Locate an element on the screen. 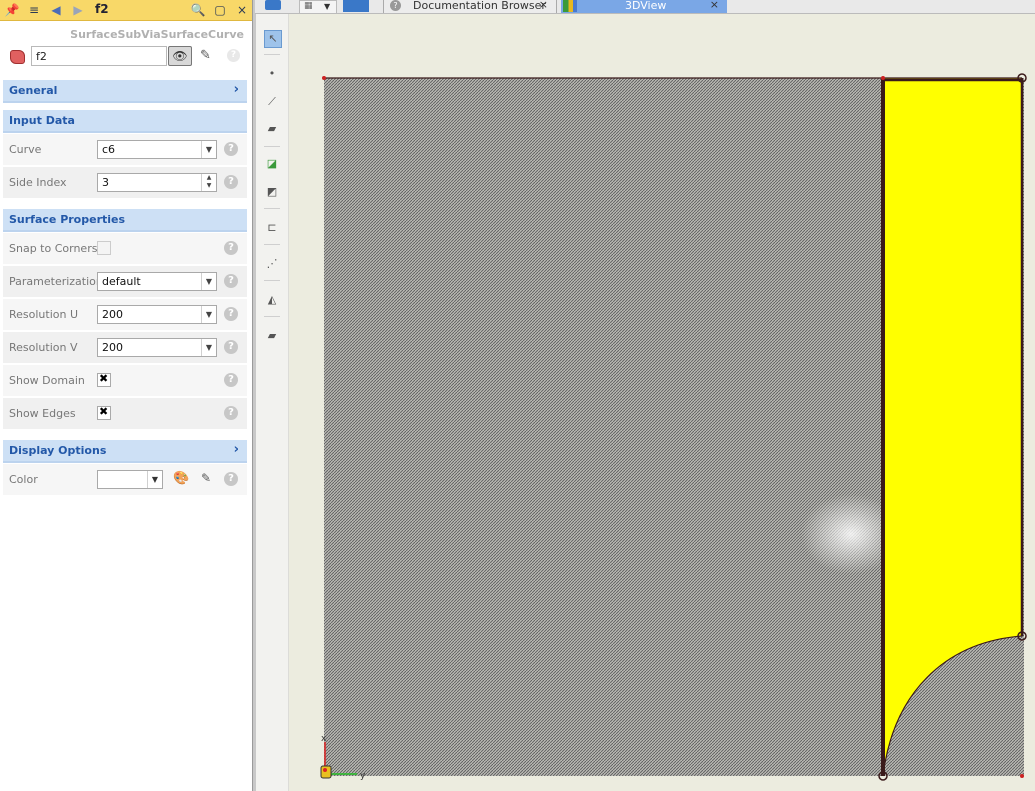 The width and height of the screenshot is (1035, 791). back-arrow-icon: ◀ is located at coordinates (56, 10).